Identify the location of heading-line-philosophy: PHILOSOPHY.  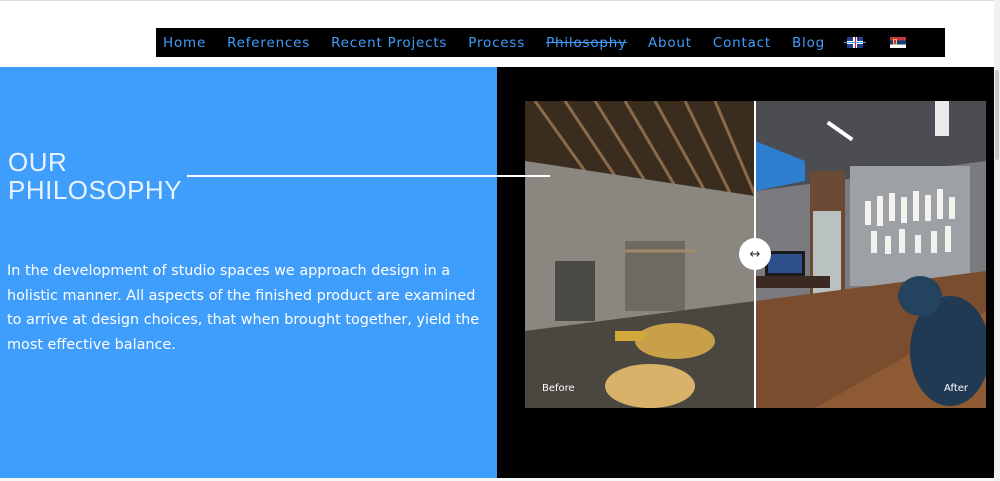
(95, 190).